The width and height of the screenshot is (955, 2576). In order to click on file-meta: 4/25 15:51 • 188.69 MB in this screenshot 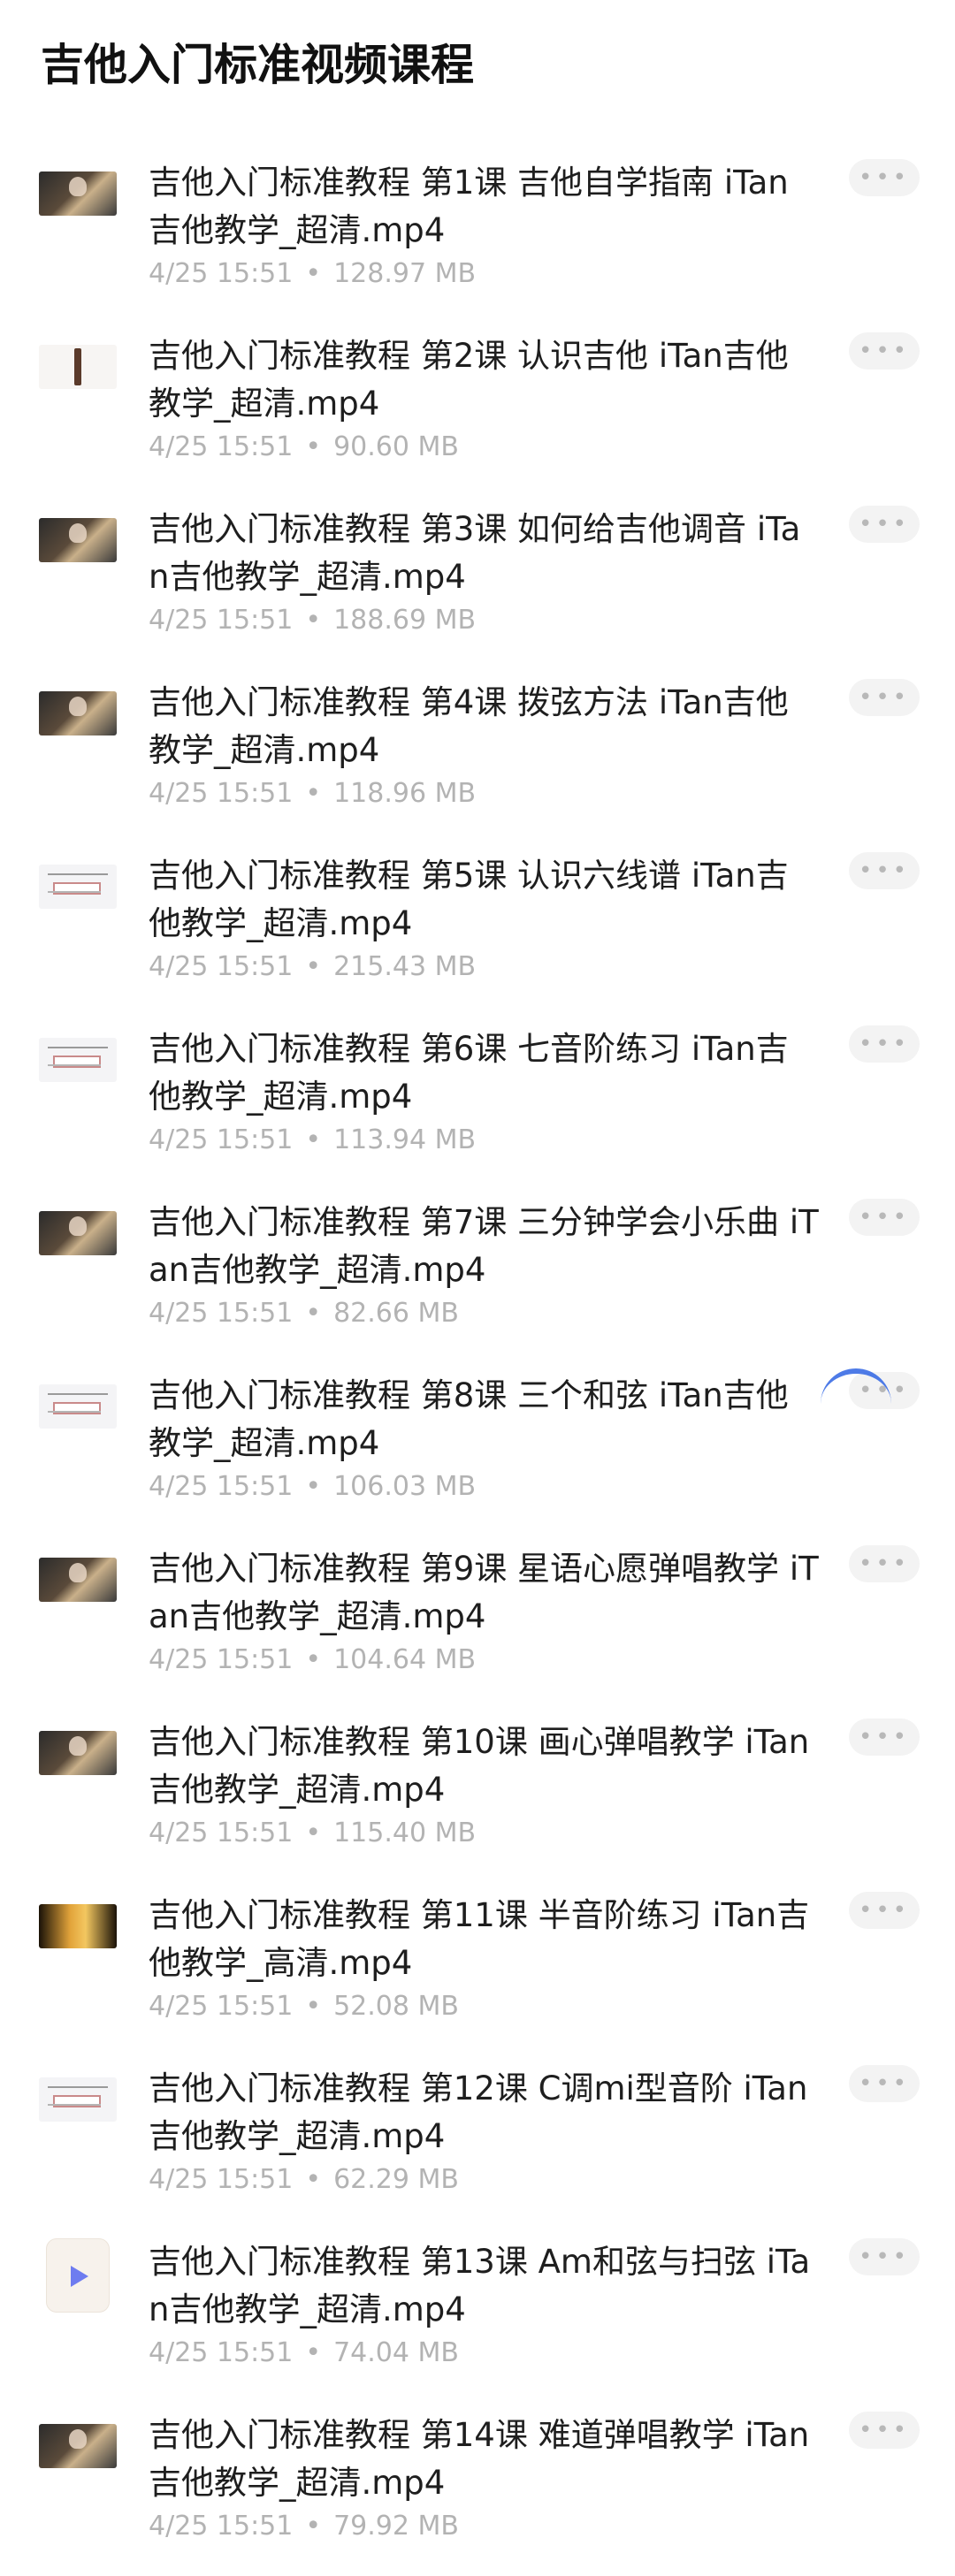, I will do `click(313, 620)`.